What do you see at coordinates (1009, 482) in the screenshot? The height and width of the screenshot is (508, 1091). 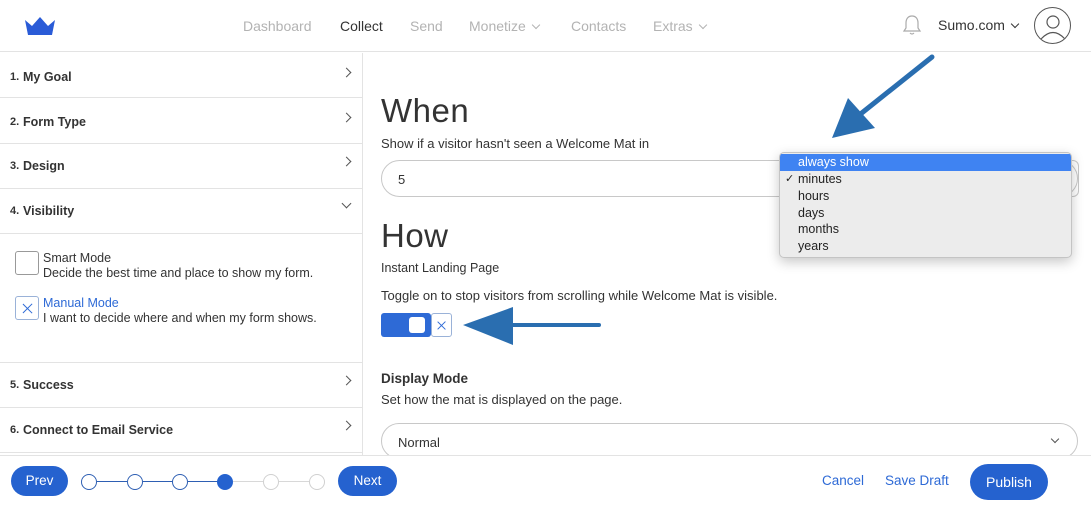 I see `publish-button: Publish` at bounding box center [1009, 482].